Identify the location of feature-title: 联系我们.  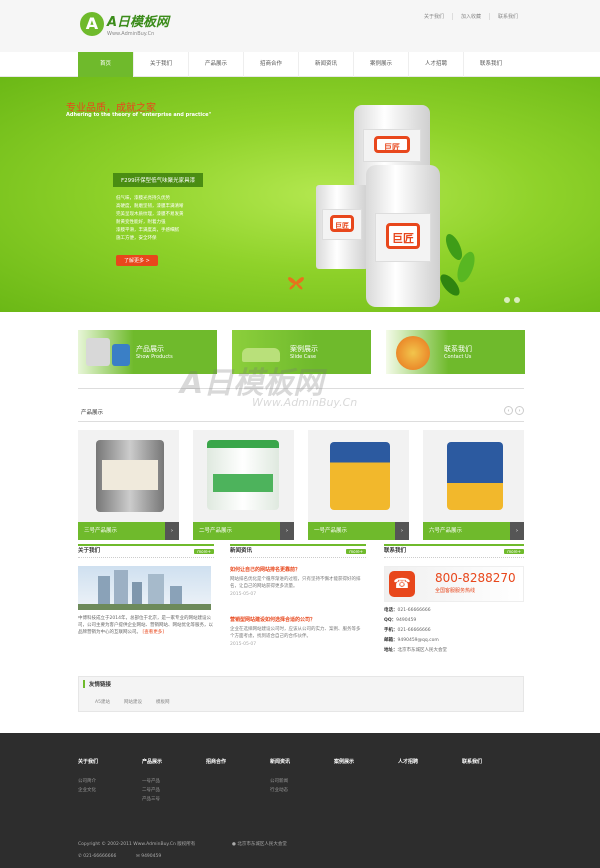
(458, 349).